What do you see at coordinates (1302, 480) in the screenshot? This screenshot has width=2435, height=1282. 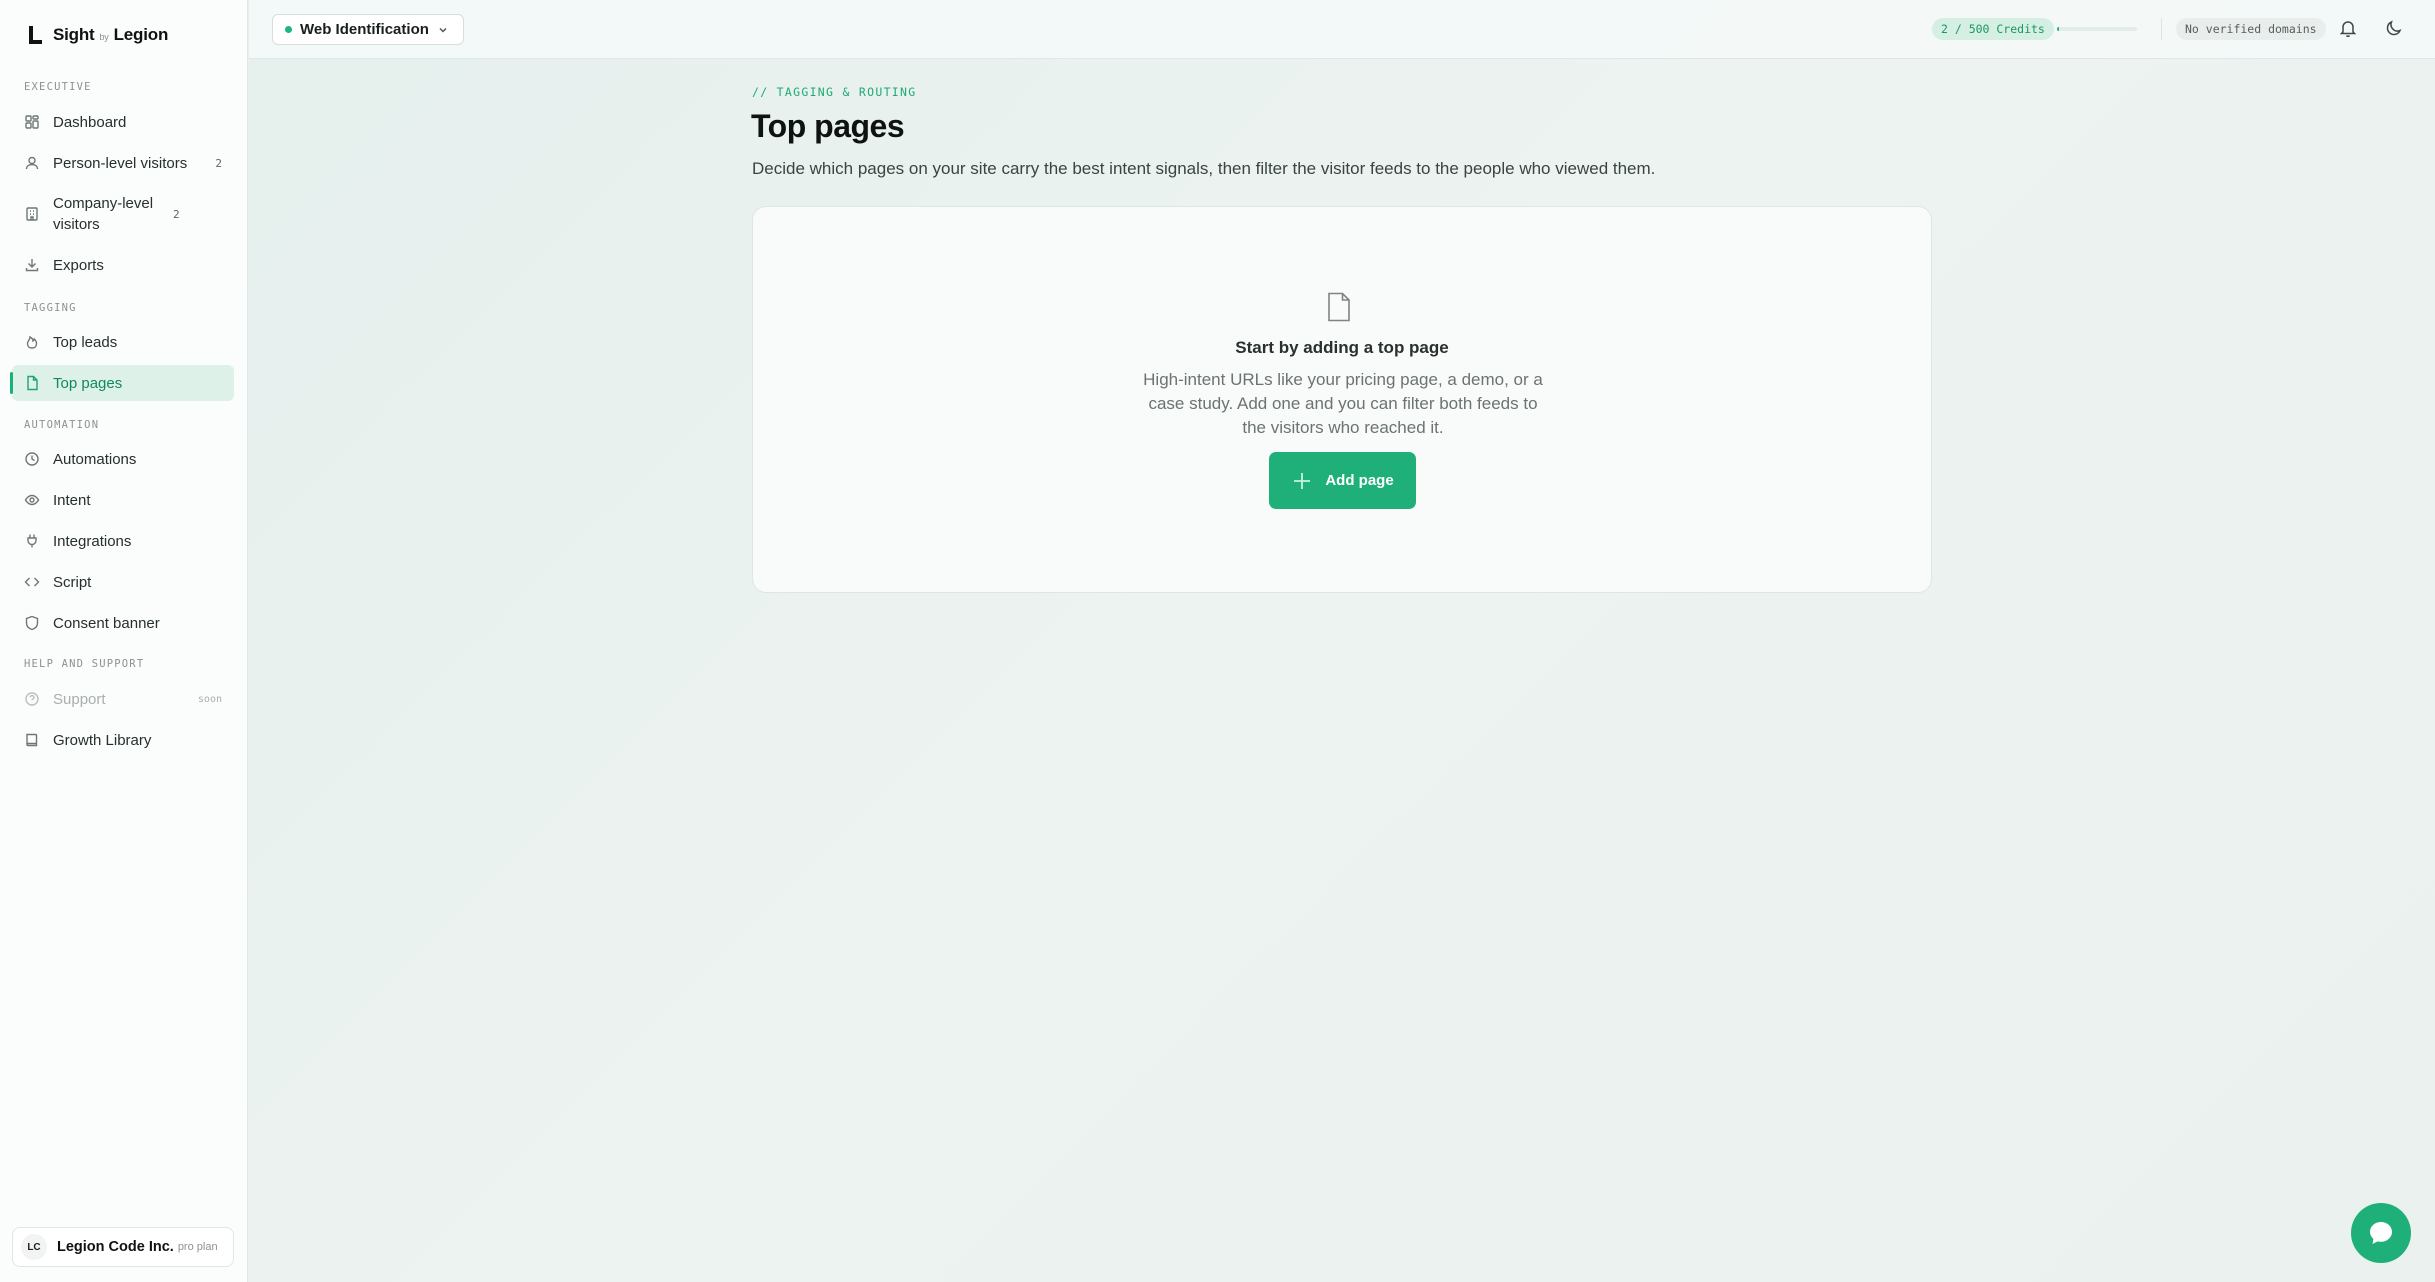 I see `plus-icon` at bounding box center [1302, 480].